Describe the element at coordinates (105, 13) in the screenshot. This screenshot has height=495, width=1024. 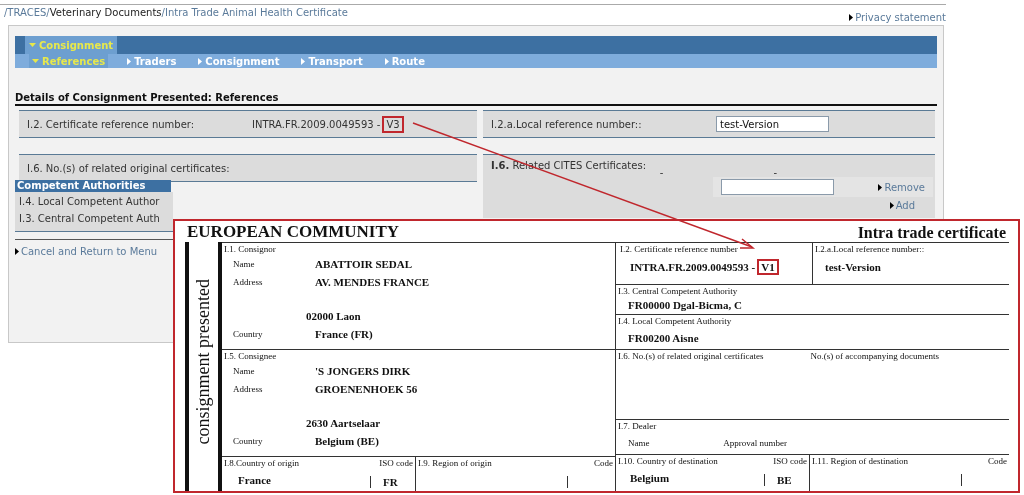
I see `breadcrumb-item: Veterinary Documents` at that location.